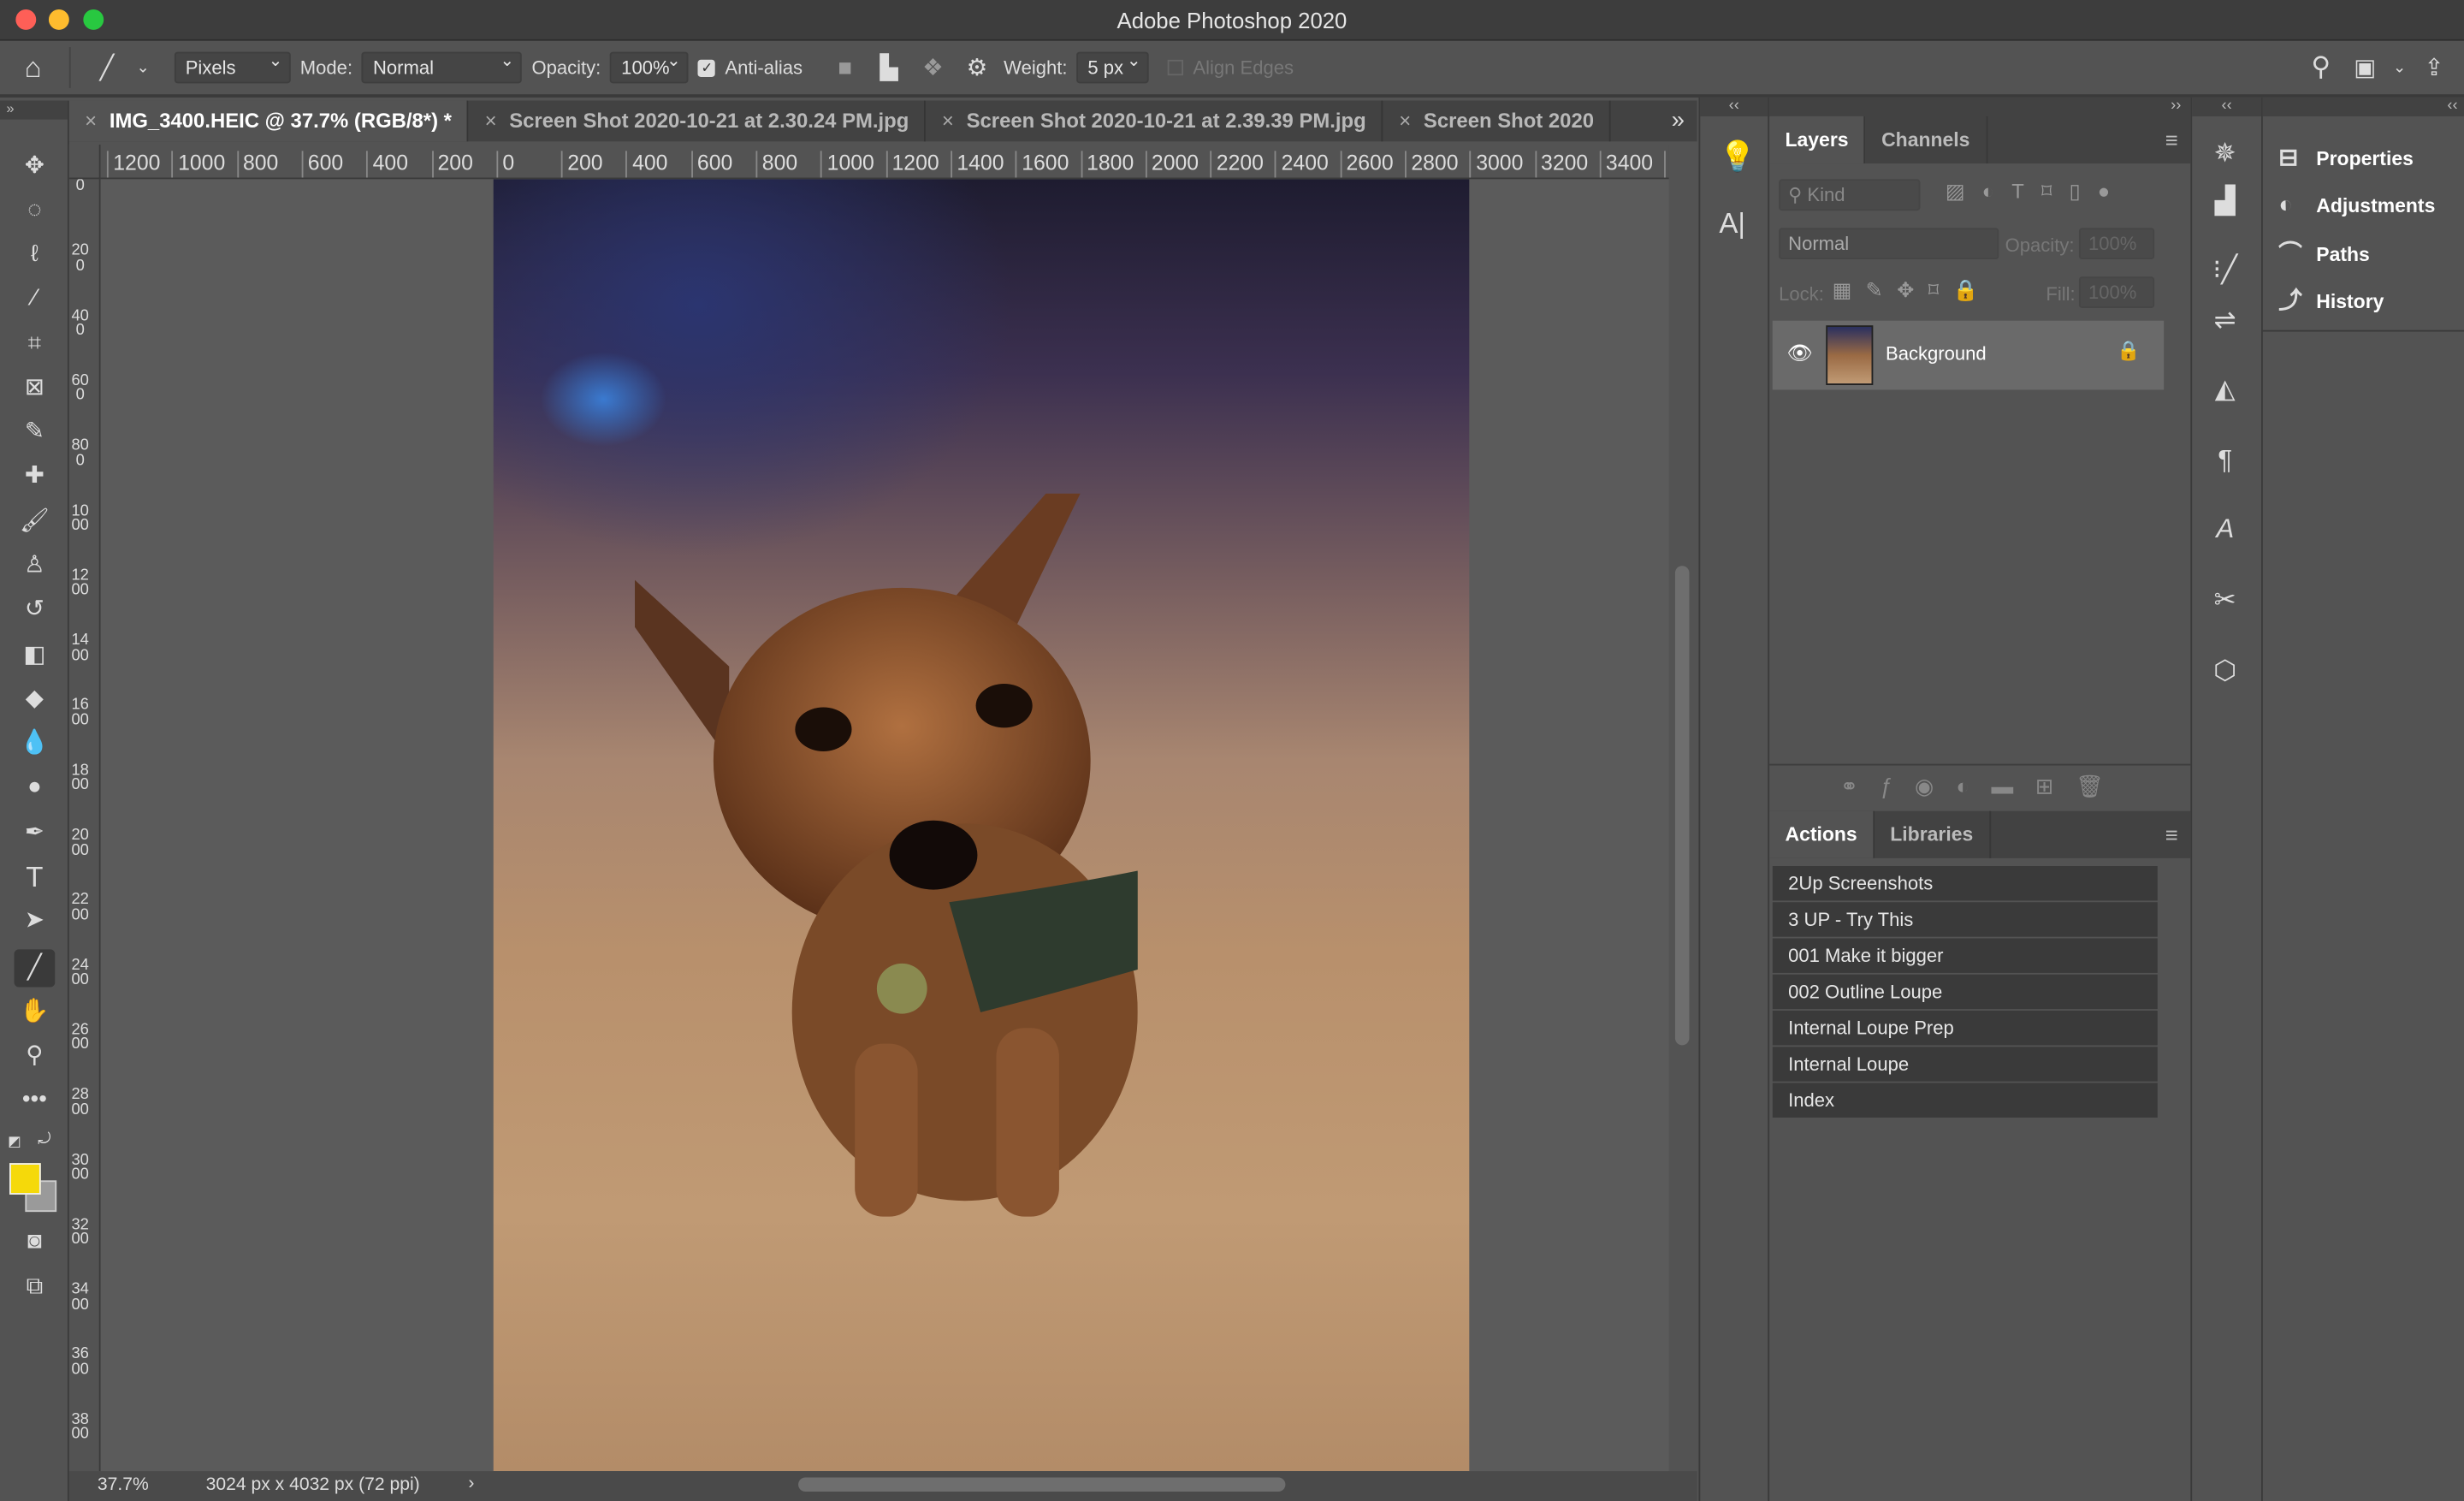 Image resolution: width=2464 pixels, height=1501 pixels. I want to click on paint-bucket-tool-icon: ◆, so click(35, 699).